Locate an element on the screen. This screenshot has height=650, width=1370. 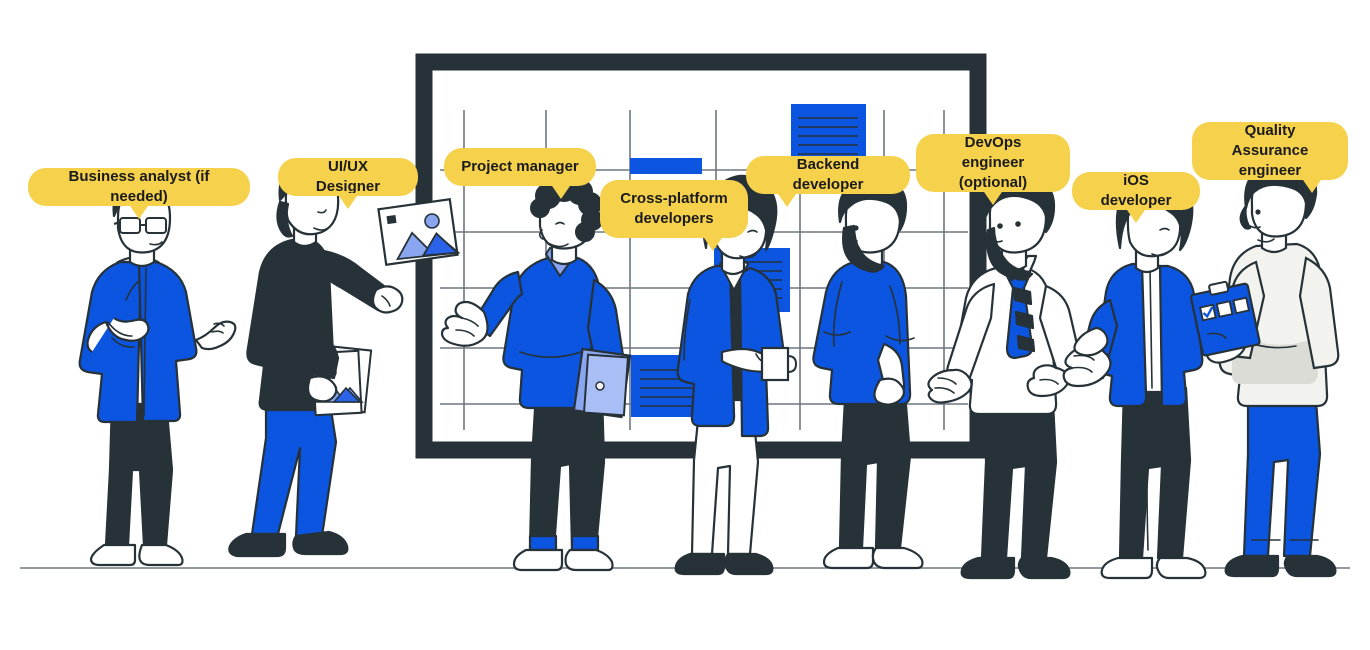
bubble-devops-engineer: DevOps engineer (optional) is located at coordinates (993, 169).